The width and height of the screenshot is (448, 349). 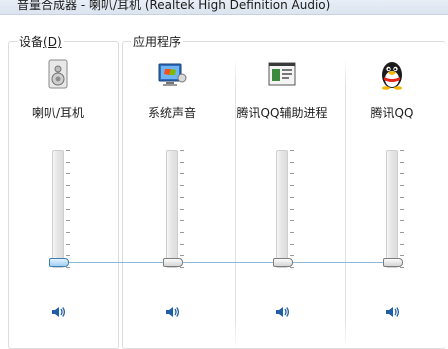 I want to click on system-sounds-icon, so click(x=172, y=74).